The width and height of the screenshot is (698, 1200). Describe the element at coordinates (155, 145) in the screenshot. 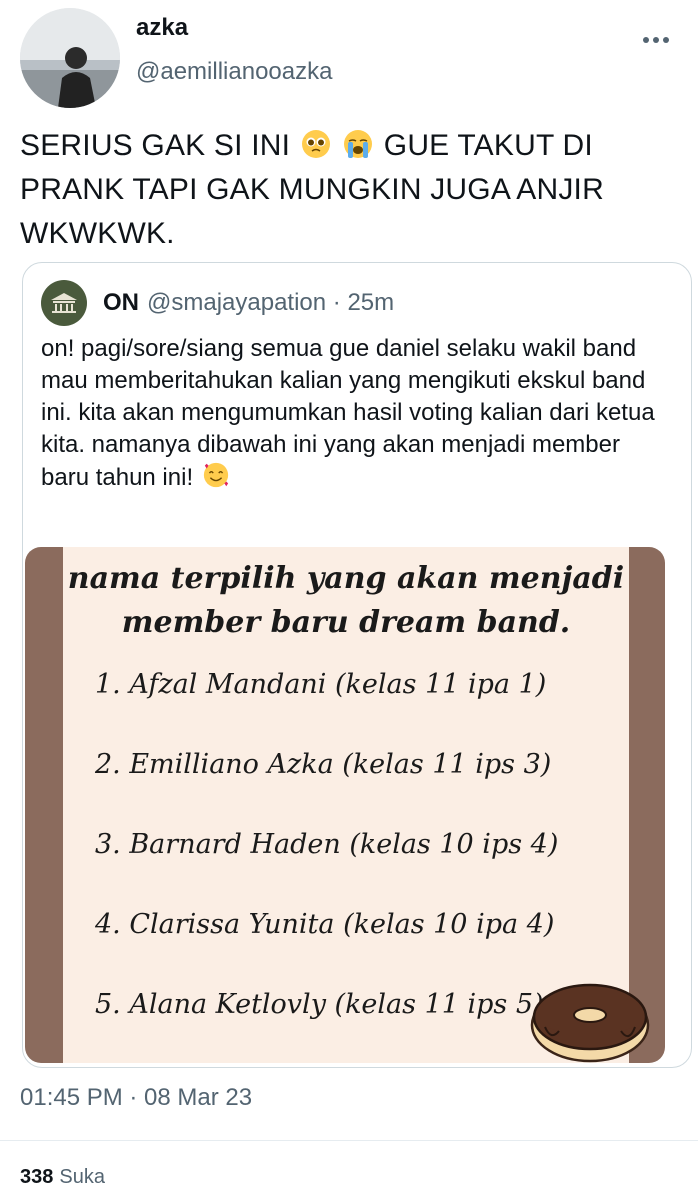

I see `tweet-text-part1: SERIUS GAK SI INI` at that location.